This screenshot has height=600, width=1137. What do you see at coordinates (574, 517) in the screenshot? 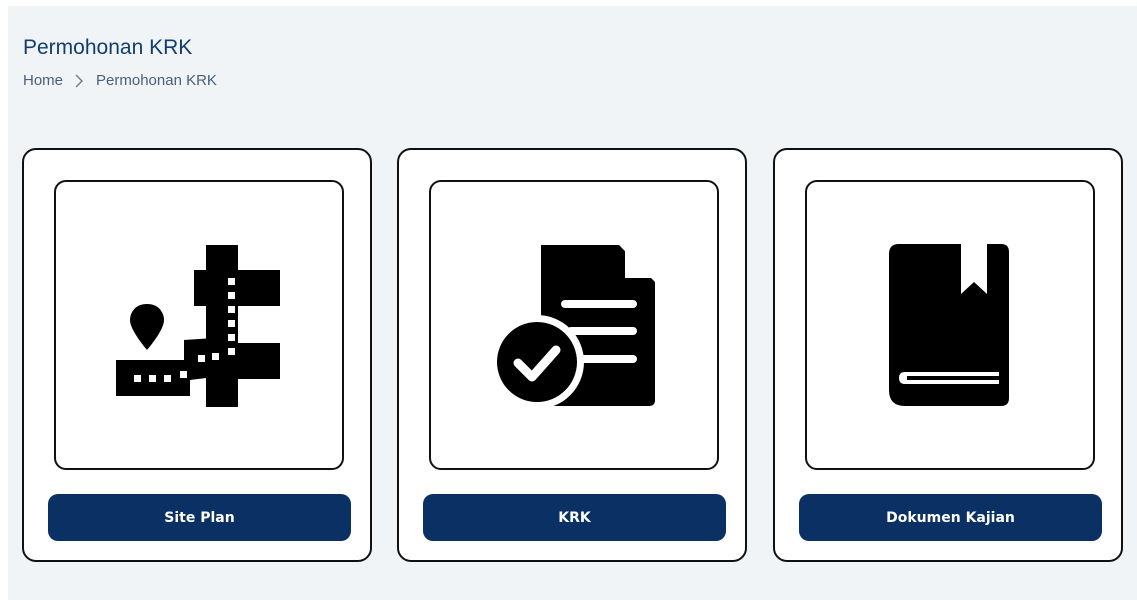
I see `krk-button: KRK` at bounding box center [574, 517].